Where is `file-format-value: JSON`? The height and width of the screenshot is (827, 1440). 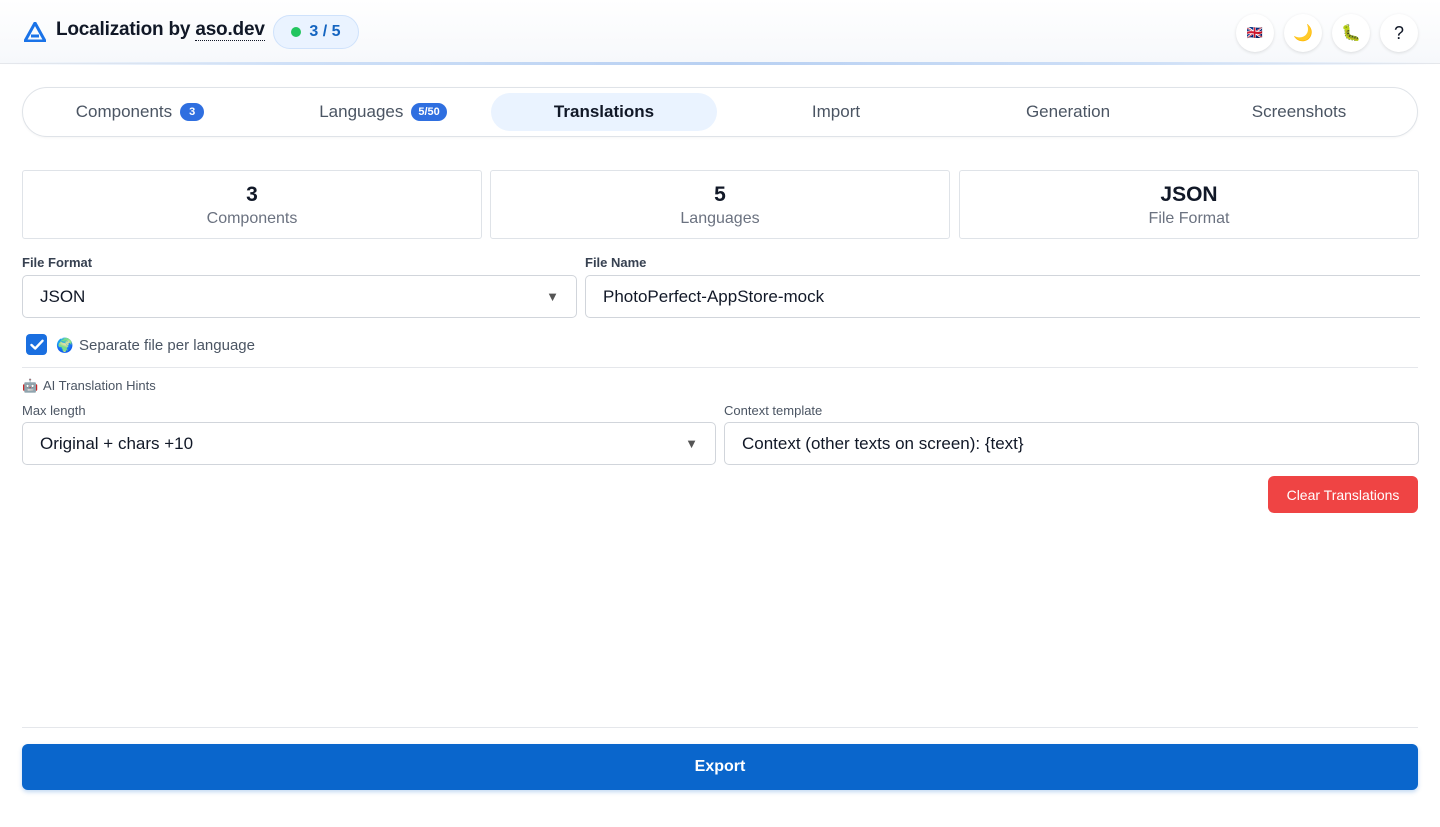 file-format-value: JSON is located at coordinates (63, 296).